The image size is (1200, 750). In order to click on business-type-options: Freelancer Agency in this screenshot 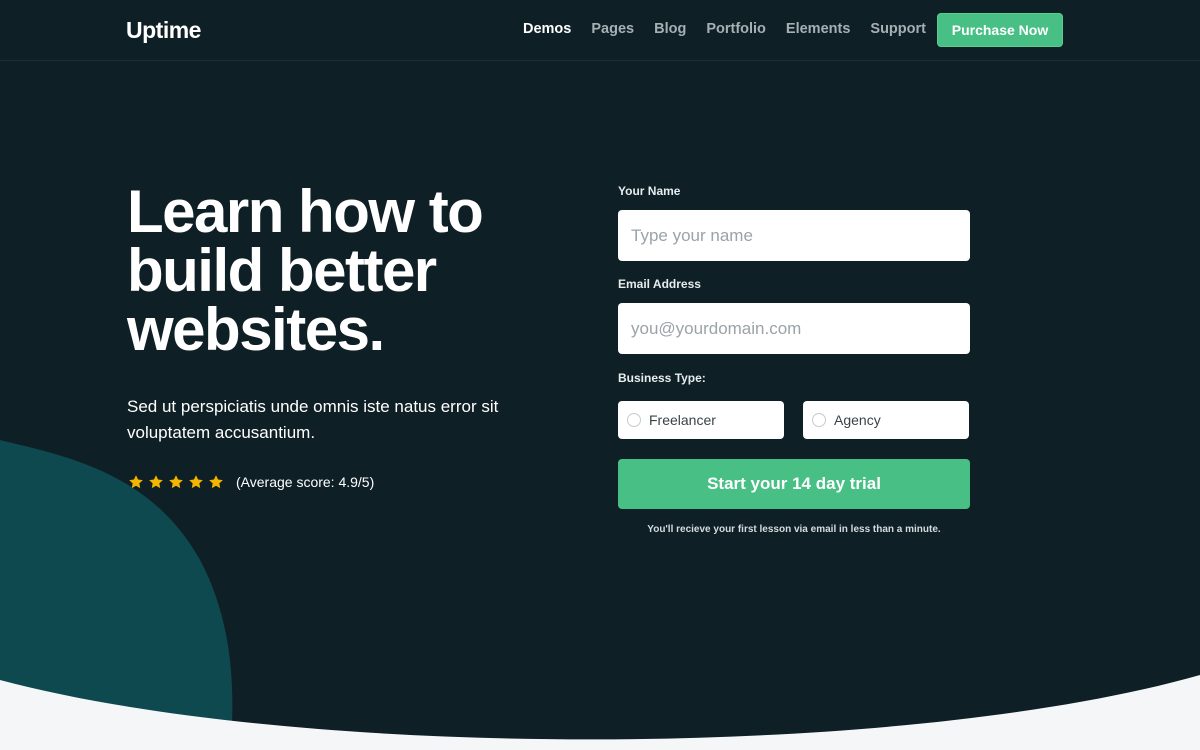, I will do `click(794, 420)`.